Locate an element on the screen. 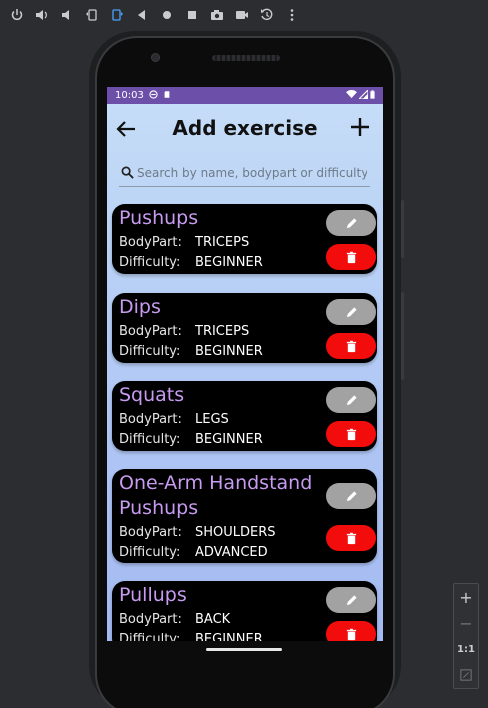 This screenshot has height=708, width=488. search-icon is located at coordinates (127, 172).